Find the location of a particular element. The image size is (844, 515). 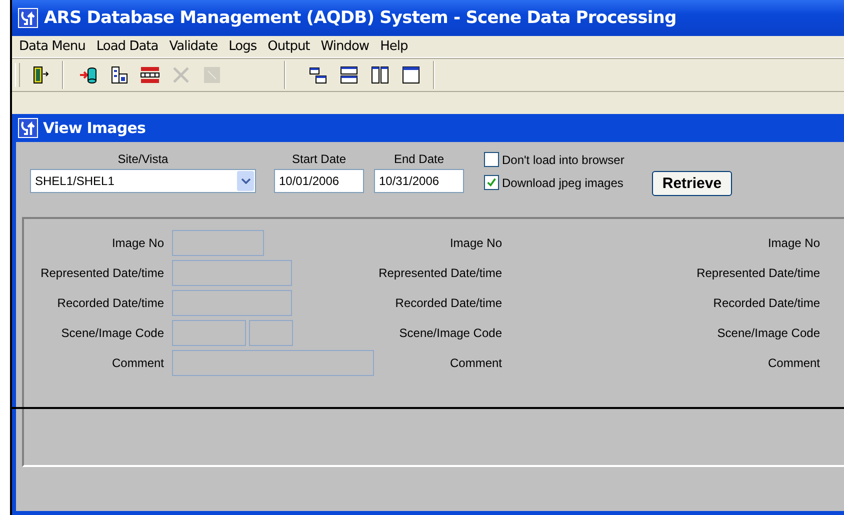

field-label: End Date is located at coordinates (419, 159).